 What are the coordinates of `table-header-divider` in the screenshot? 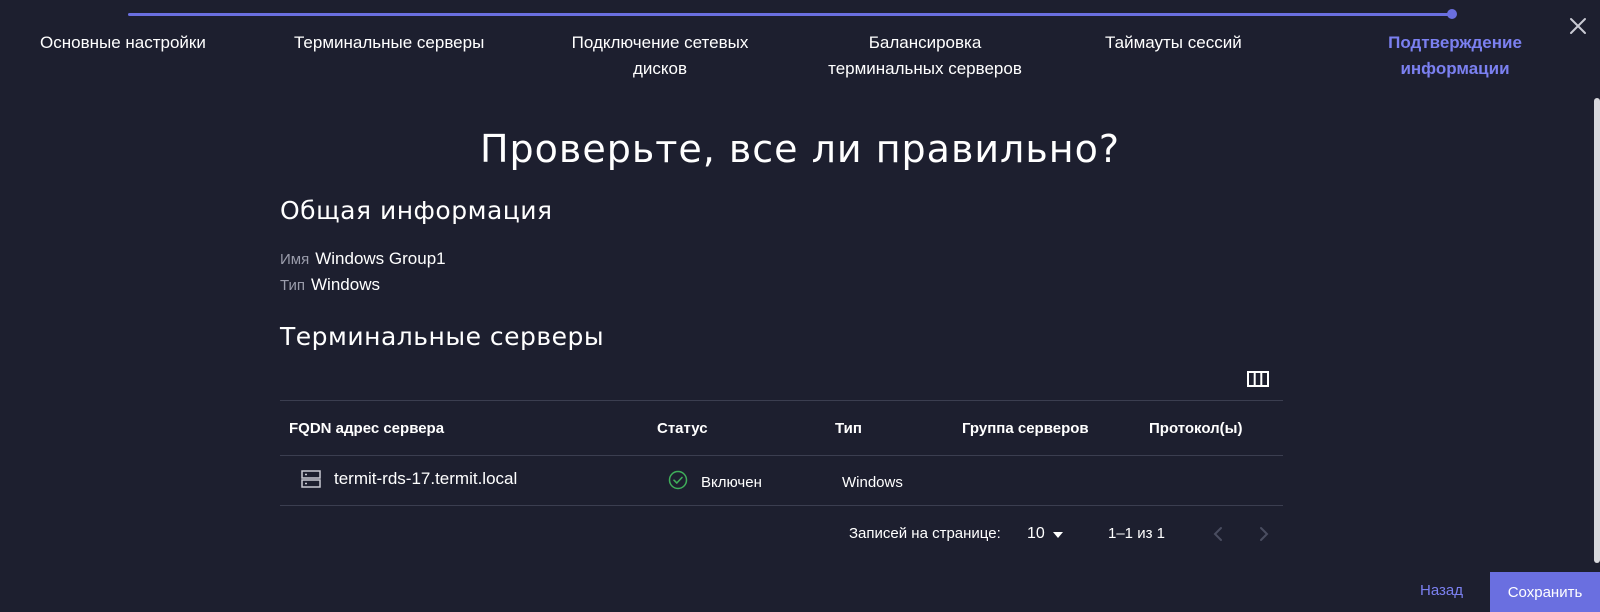 It's located at (781, 455).